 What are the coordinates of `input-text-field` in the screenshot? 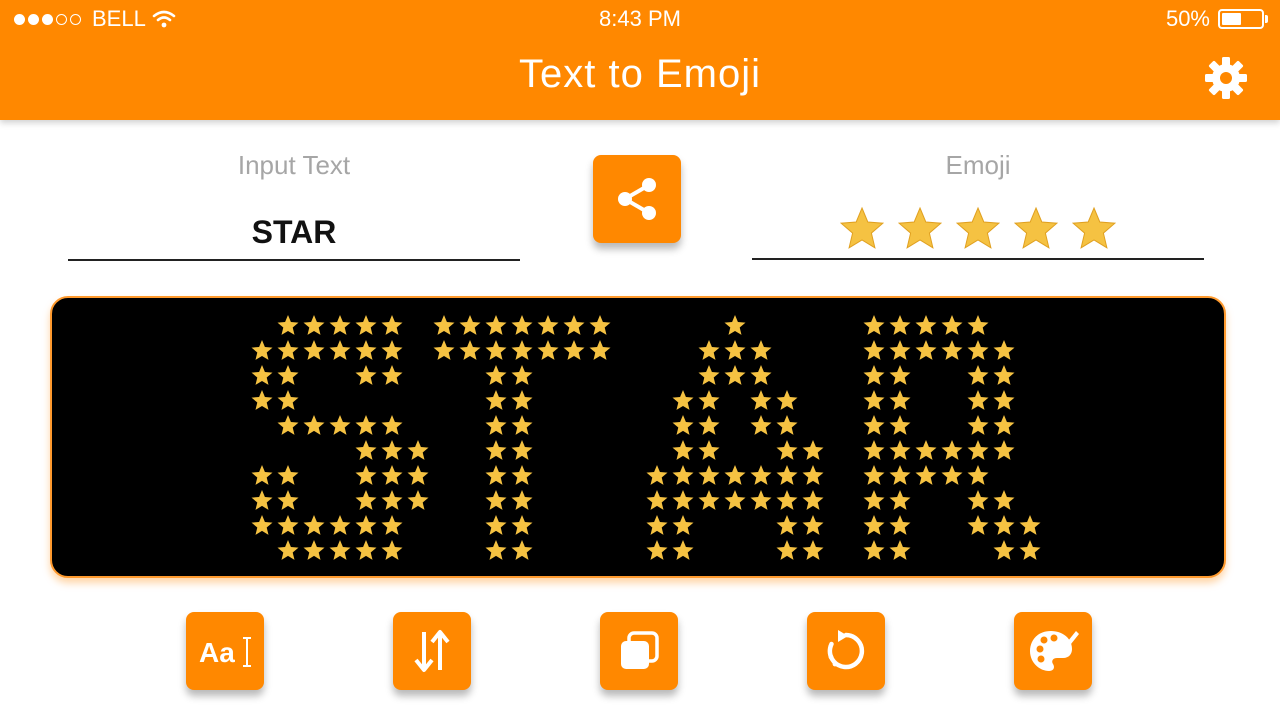 It's located at (294, 233).